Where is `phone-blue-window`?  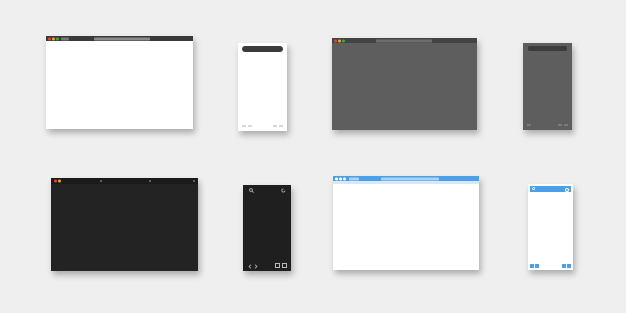 phone-blue-window is located at coordinates (550, 227).